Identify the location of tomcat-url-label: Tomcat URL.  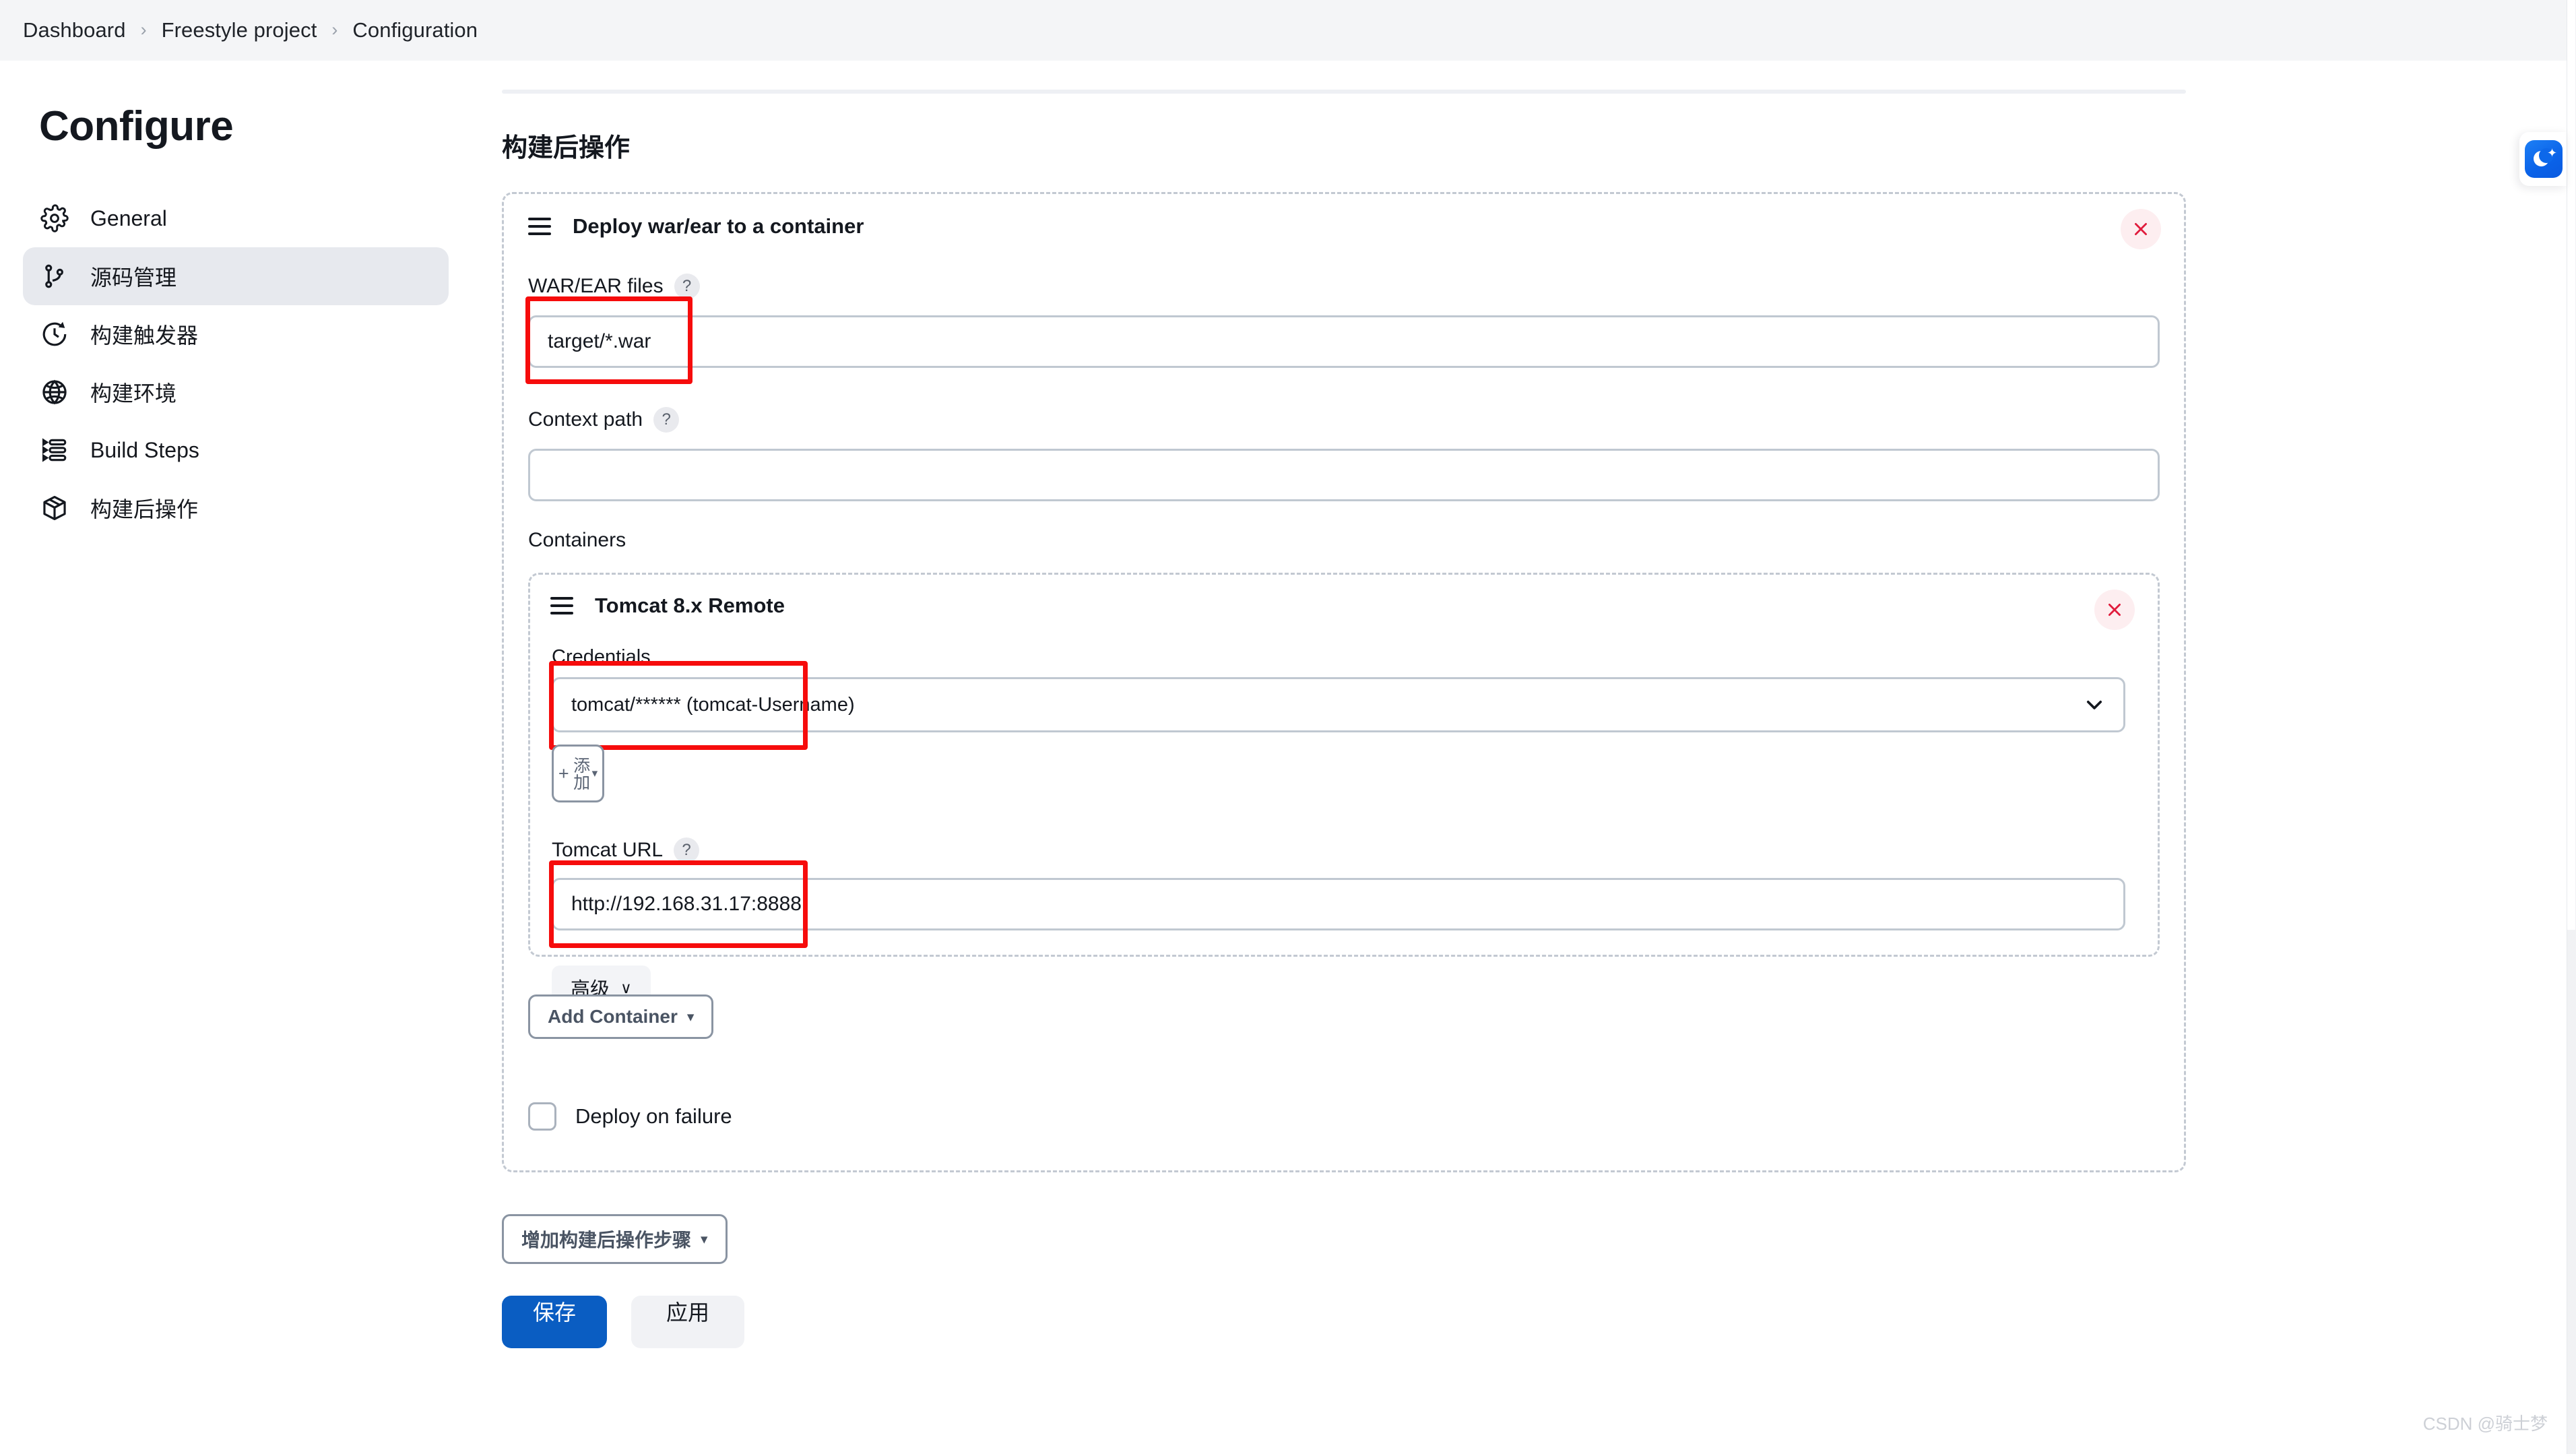
(608, 850).